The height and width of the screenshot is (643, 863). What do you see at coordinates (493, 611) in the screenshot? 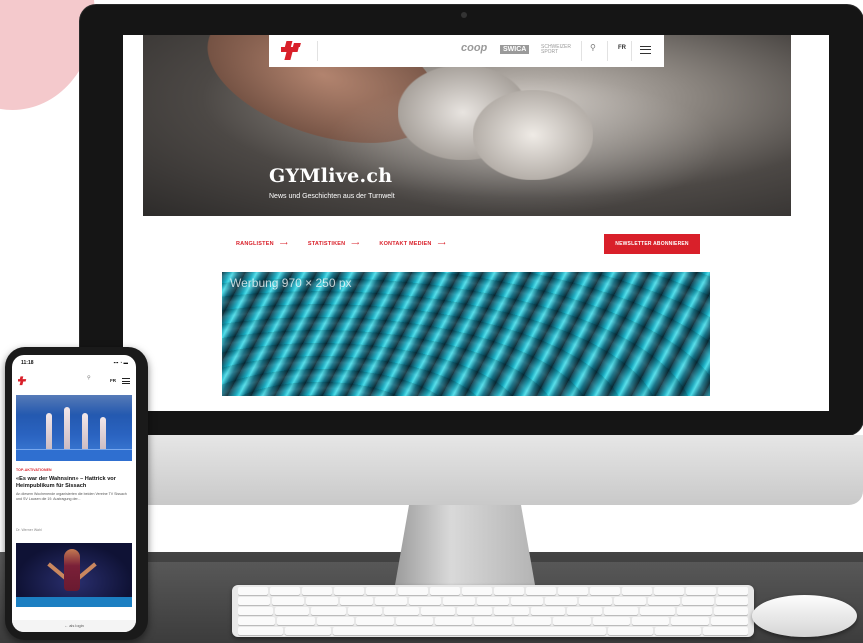
I see `keyboard` at bounding box center [493, 611].